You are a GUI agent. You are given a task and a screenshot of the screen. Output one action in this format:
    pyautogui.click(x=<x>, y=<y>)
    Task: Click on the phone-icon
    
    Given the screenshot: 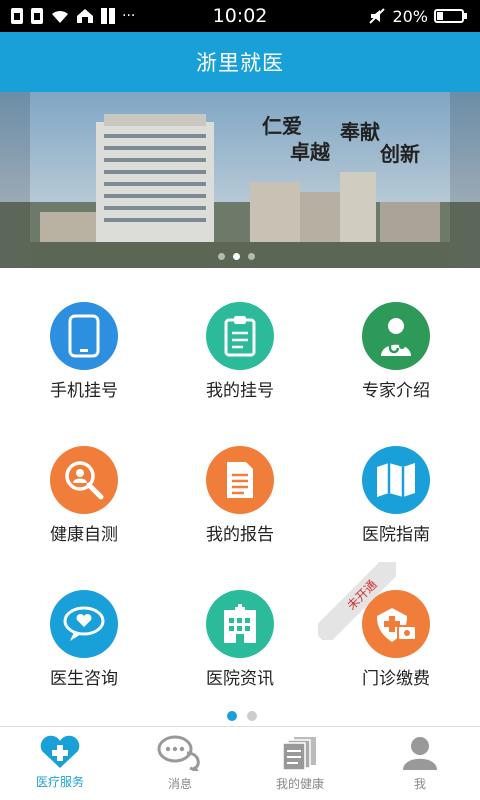 What is the action you would take?
    pyautogui.click(x=84, y=336)
    